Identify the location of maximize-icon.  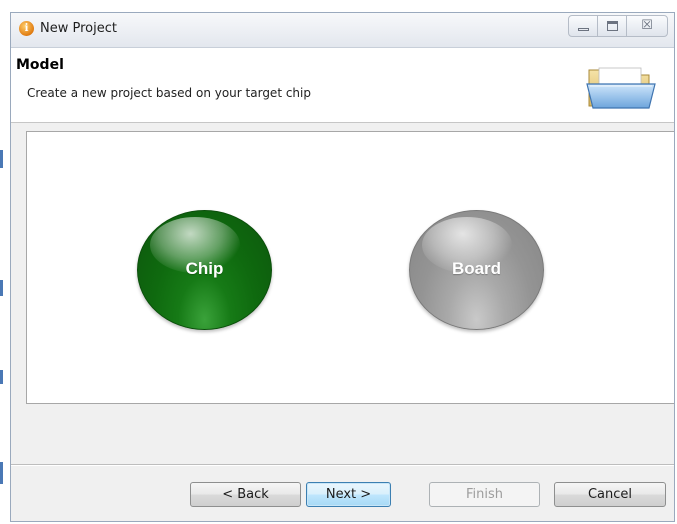
(612, 26).